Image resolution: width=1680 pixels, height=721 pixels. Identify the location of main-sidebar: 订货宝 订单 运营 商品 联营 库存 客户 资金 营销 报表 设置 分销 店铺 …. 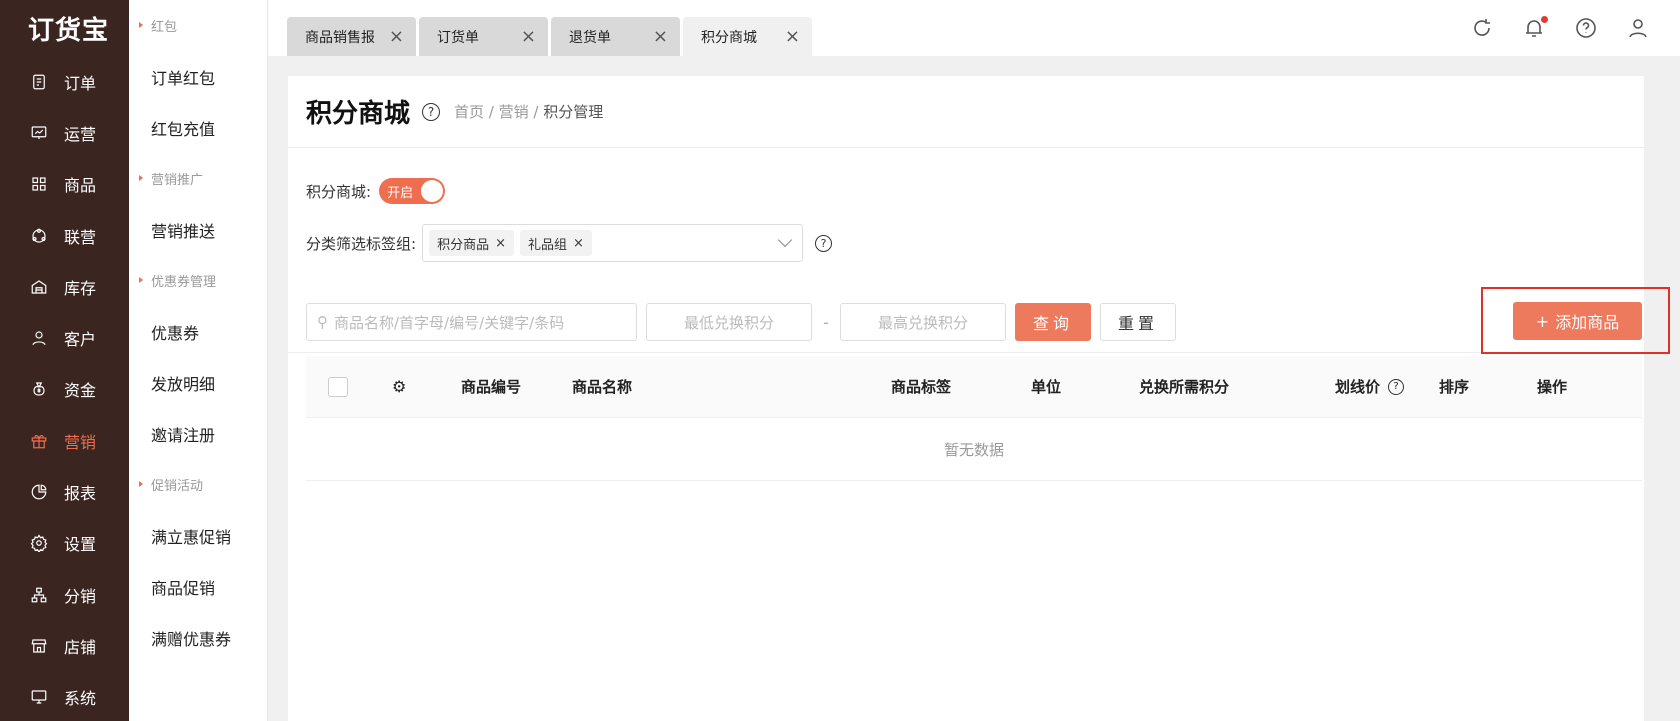
(64, 360).